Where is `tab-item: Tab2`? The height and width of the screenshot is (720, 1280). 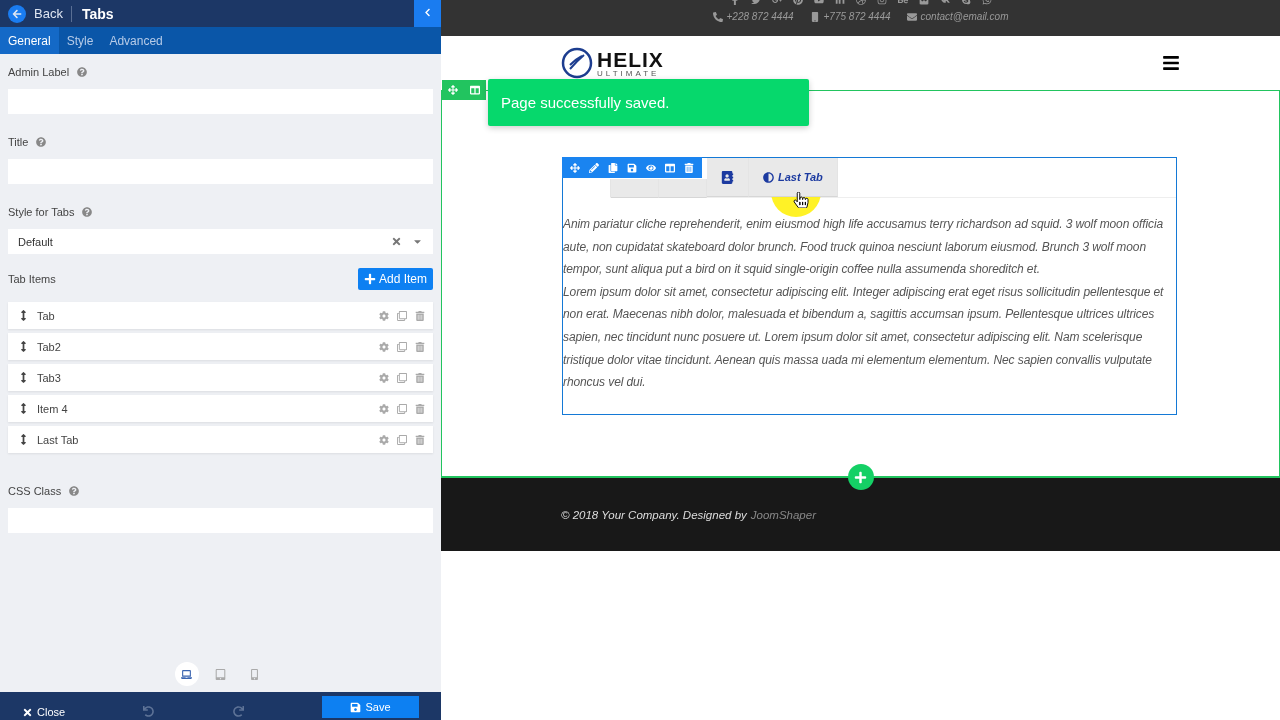
tab-item: Tab2 is located at coordinates (220, 346).